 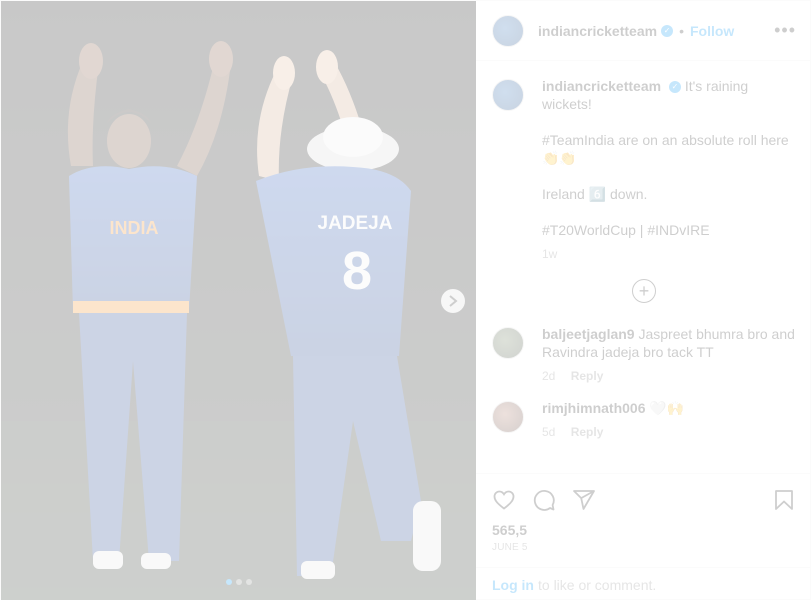 I want to click on heart-icon, so click(x=504, y=500).